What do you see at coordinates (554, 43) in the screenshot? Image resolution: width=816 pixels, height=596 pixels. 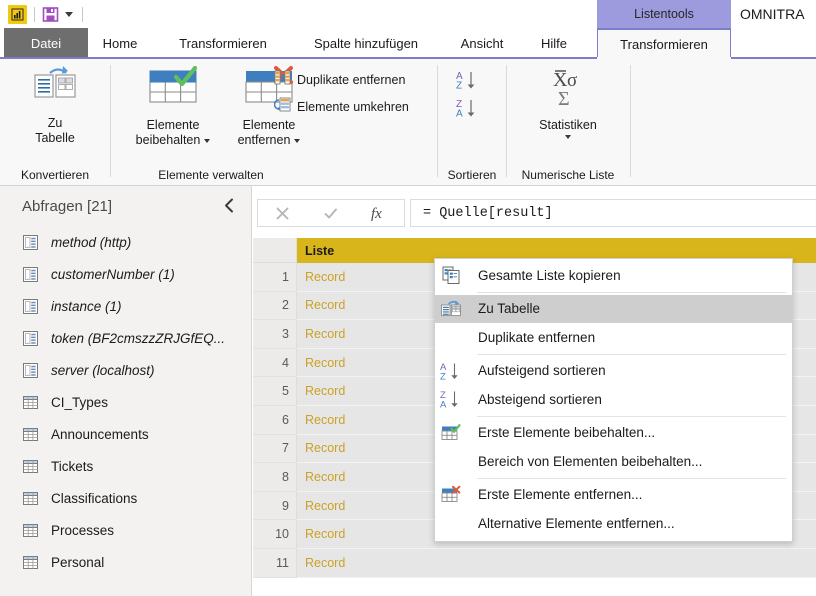 I see `tab-hilfe: Hilfe` at bounding box center [554, 43].